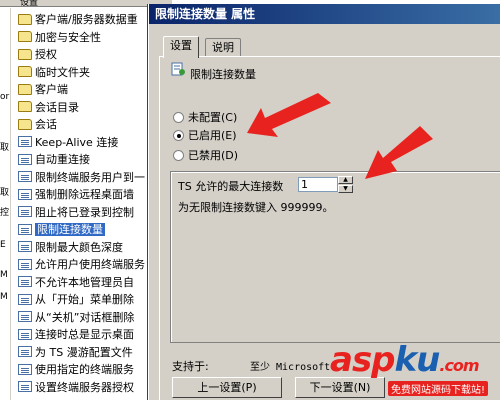  What do you see at coordinates (399, 152) in the screenshot?
I see `arrow-to-input-icon` at bounding box center [399, 152].